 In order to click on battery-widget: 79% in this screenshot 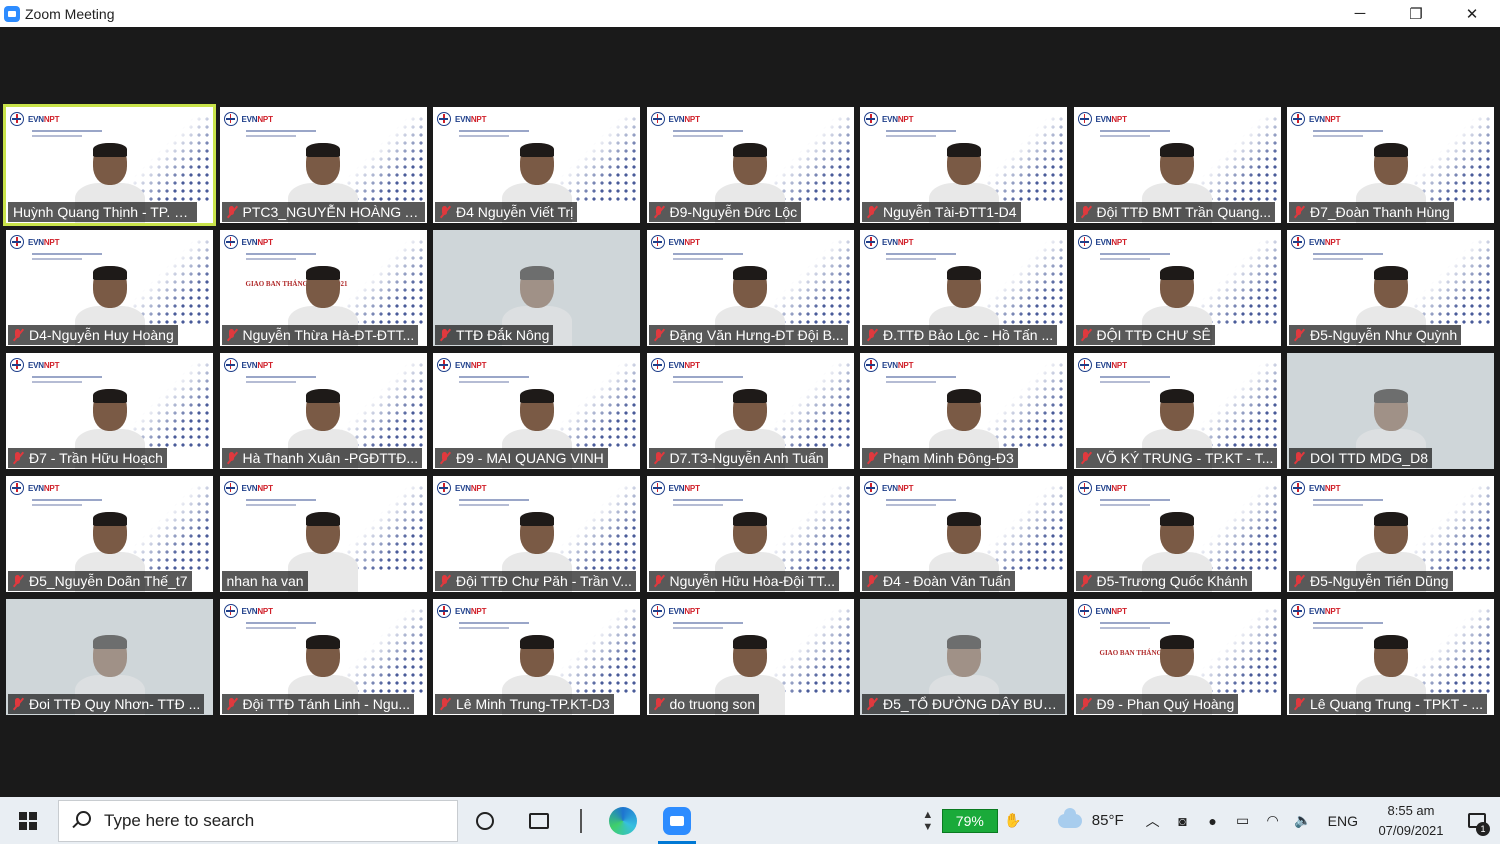, I will do `click(969, 820)`.